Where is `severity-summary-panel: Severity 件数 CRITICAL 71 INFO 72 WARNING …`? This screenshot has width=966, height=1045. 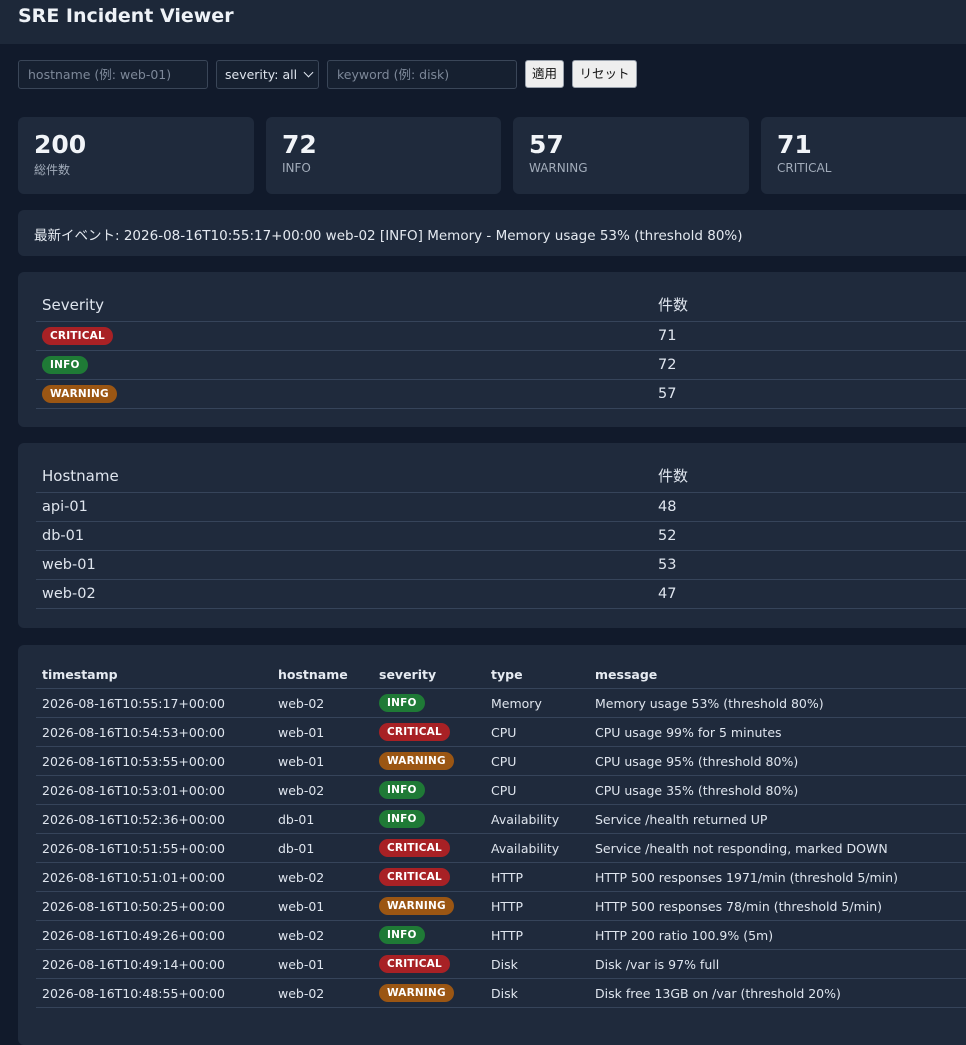
severity-summary-panel: Severity 件数 CRITICAL 71 INFO 72 WARNING … is located at coordinates (492, 349).